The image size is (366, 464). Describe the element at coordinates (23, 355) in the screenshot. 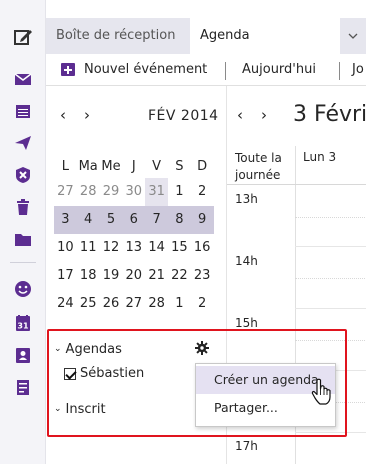

I see `contacts-icon` at that location.